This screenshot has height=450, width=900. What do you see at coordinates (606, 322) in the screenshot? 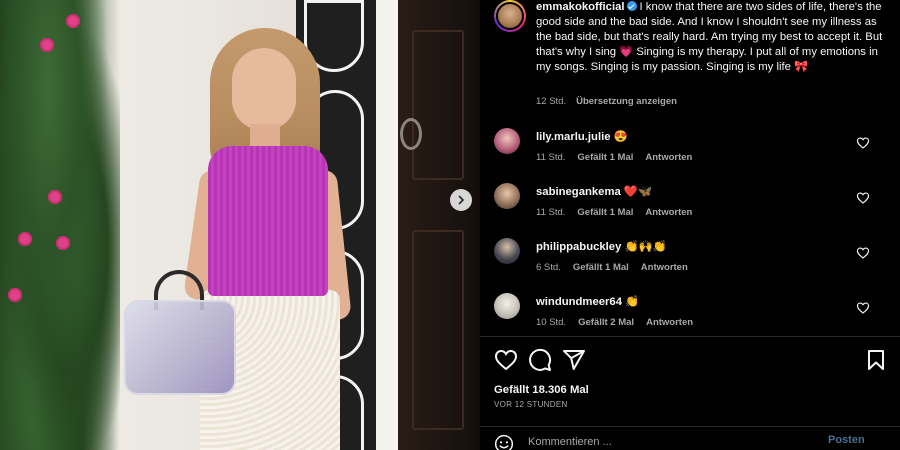
I see `comment-likes: Gefällt 2 Mal` at bounding box center [606, 322].